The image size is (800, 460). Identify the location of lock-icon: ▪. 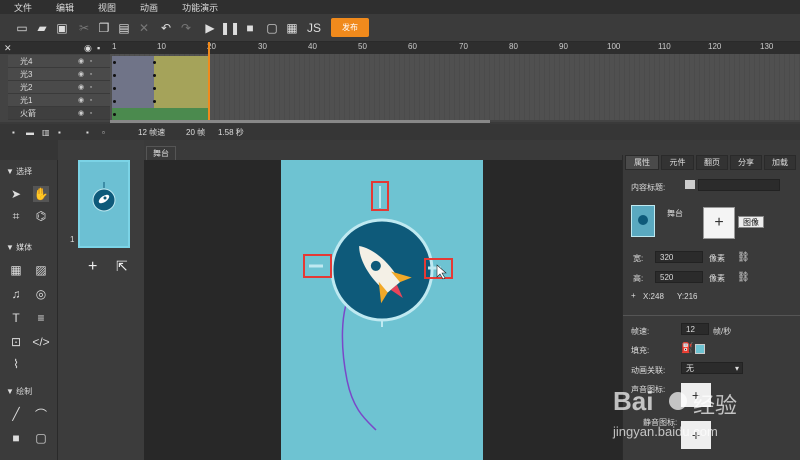
(98, 48).